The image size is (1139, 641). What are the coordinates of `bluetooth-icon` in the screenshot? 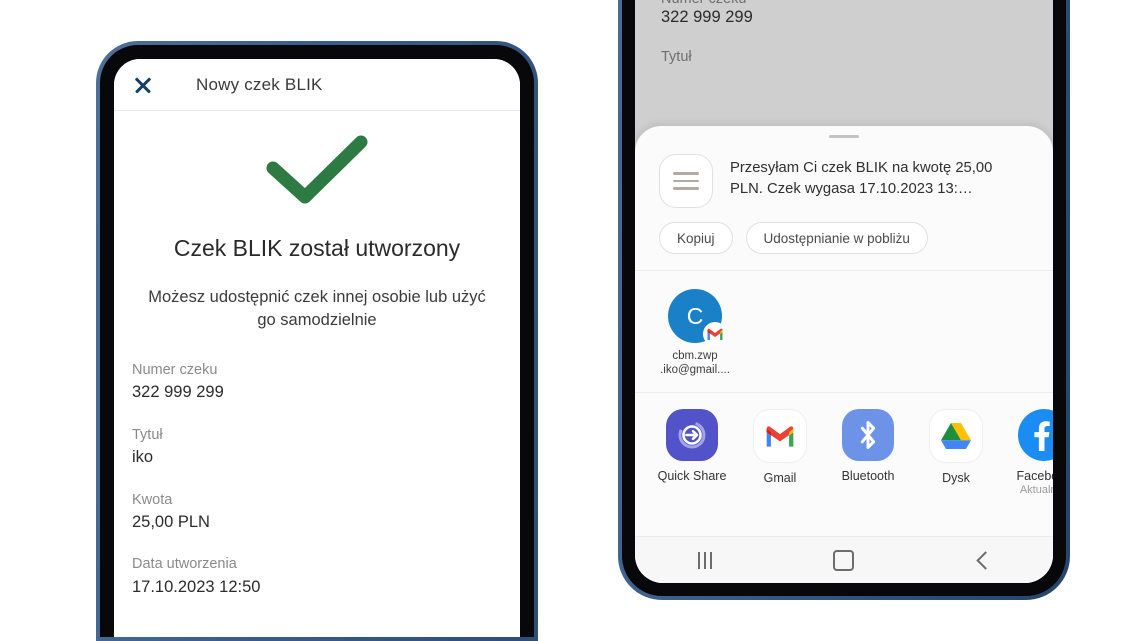 It's located at (868, 434).